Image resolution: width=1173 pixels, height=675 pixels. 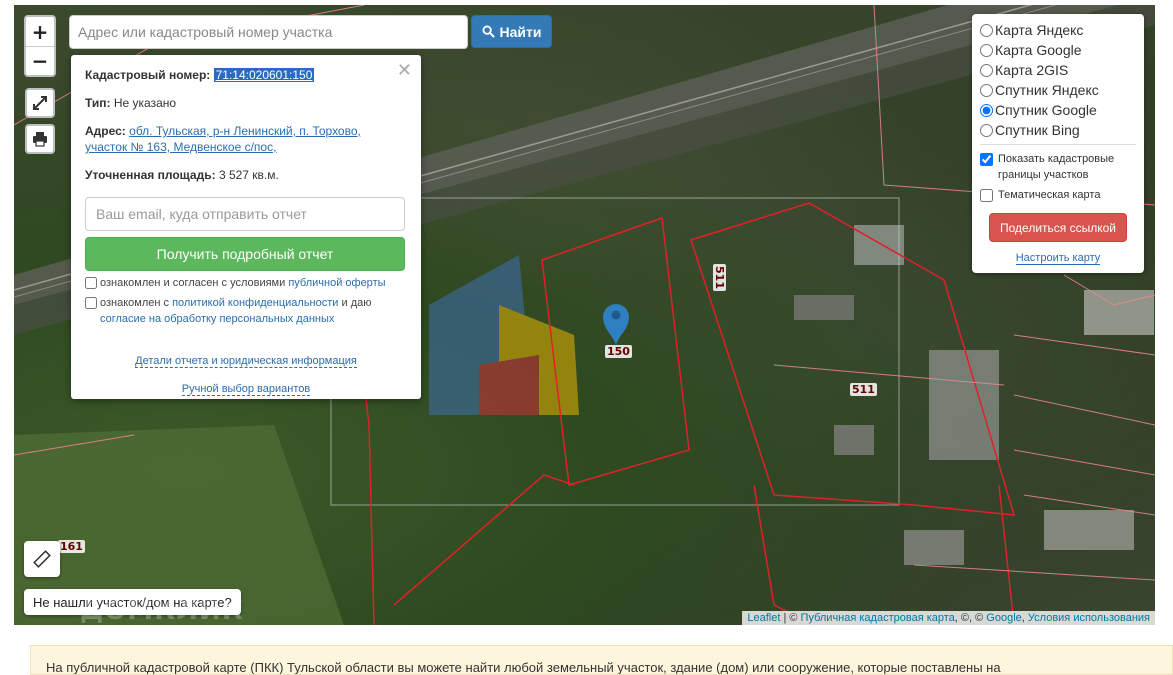 I want to click on show-borders-label: Показать кадастровые границы участков, so click(x=1056, y=167).